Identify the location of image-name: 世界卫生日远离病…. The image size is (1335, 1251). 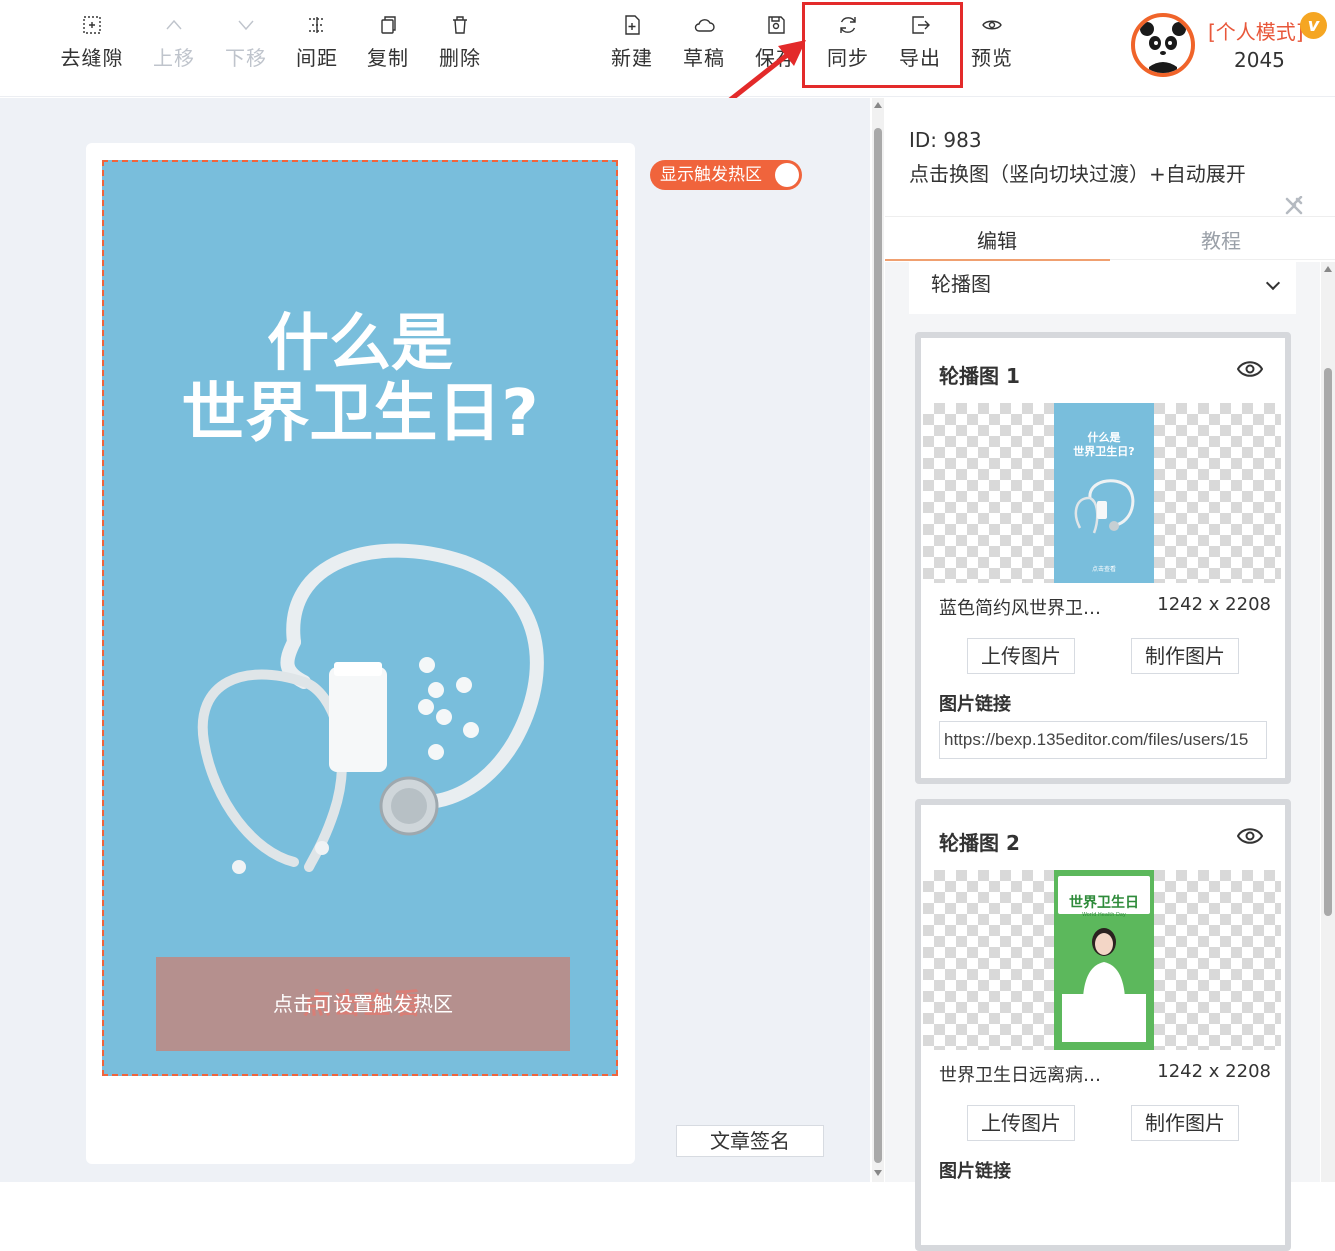
(1020, 1075).